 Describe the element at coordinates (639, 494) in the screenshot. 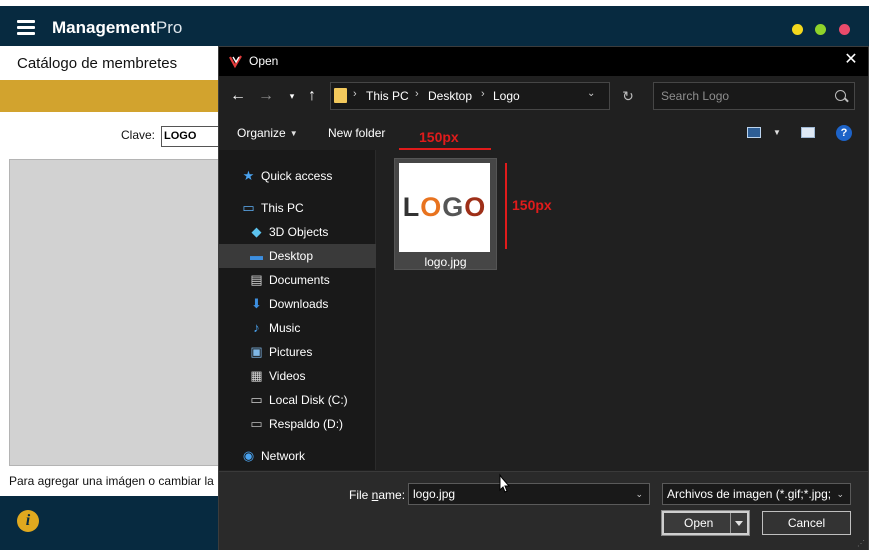

I see `file-name-dropdown-icon: ⌄` at that location.